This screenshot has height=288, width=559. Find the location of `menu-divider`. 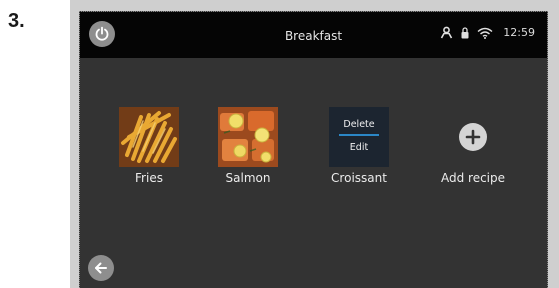

menu-divider is located at coordinates (359, 135).